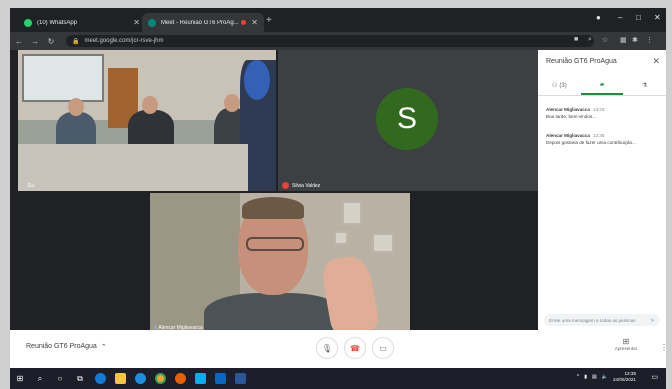 This screenshot has width=672, height=389. What do you see at coordinates (626, 348) in the screenshot?
I see `present-label: Apresentar` at bounding box center [626, 348].